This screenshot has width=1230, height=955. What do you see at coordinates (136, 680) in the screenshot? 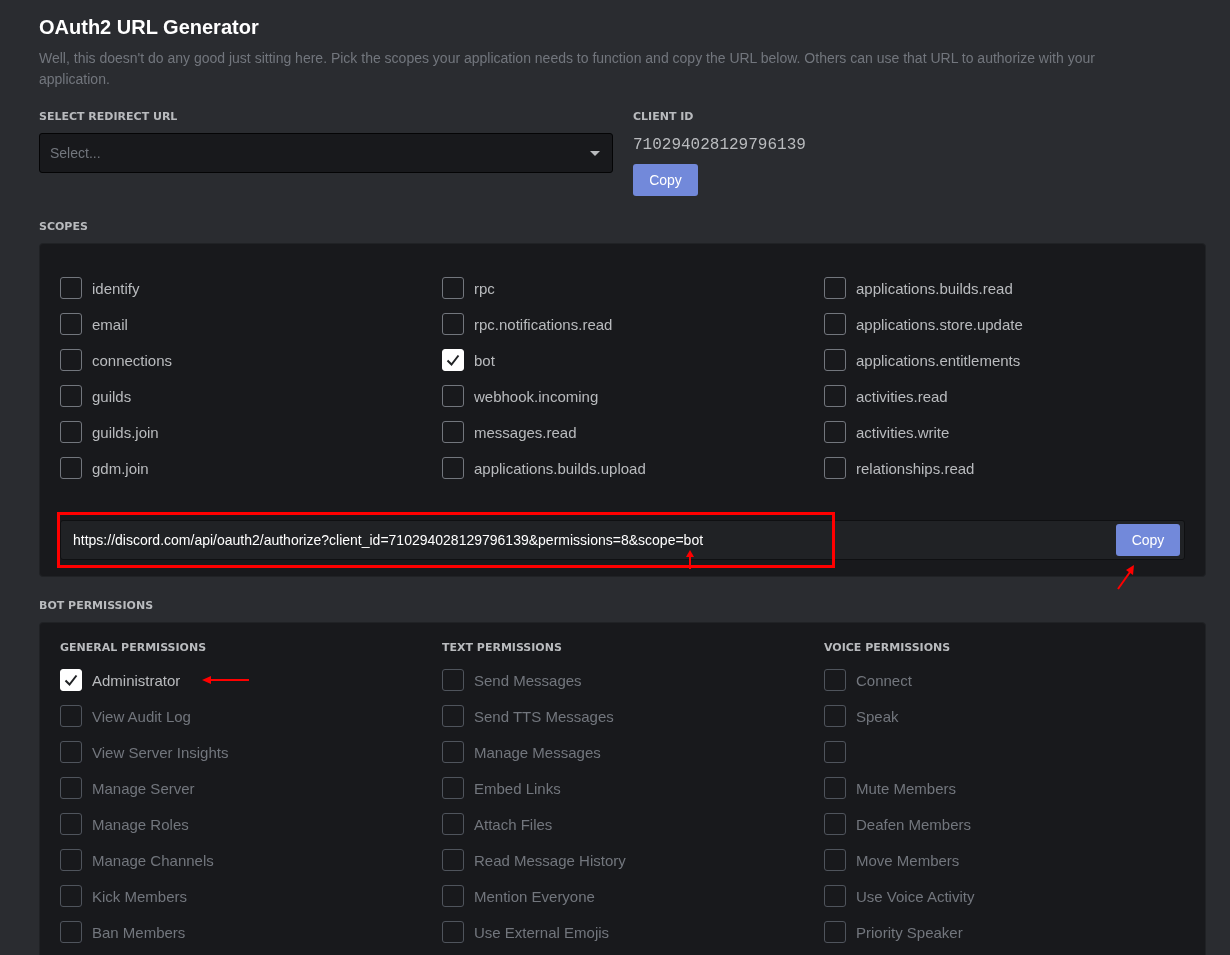
I see `permission-label: Administrator` at bounding box center [136, 680].